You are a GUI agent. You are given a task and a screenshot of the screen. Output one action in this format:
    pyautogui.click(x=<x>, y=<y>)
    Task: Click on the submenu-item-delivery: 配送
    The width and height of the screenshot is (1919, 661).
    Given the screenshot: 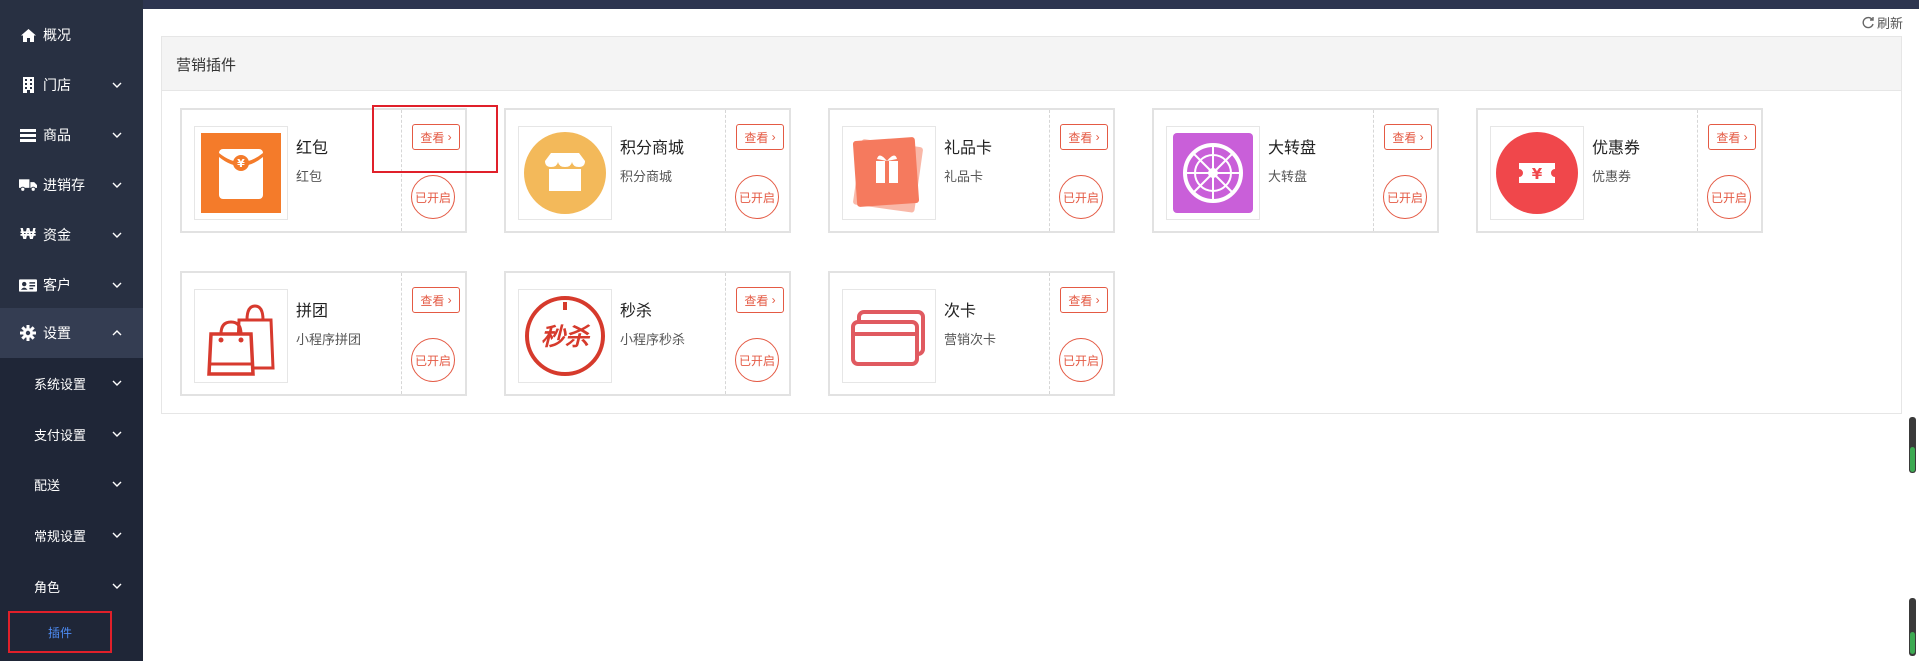 What is the action you would take?
    pyautogui.click(x=71, y=484)
    